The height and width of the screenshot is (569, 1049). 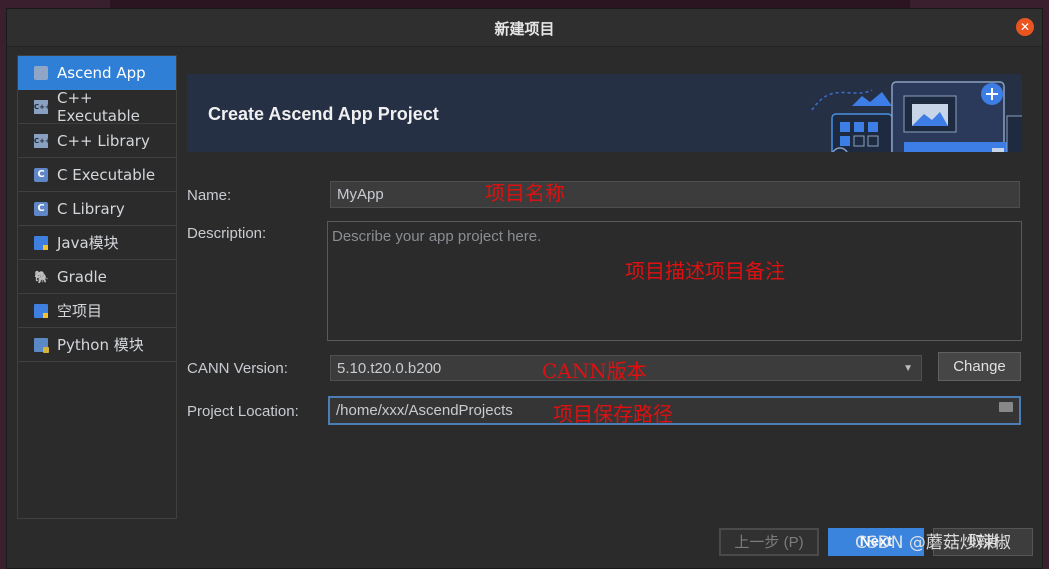 I want to click on change-button: Change, so click(x=979, y=366).